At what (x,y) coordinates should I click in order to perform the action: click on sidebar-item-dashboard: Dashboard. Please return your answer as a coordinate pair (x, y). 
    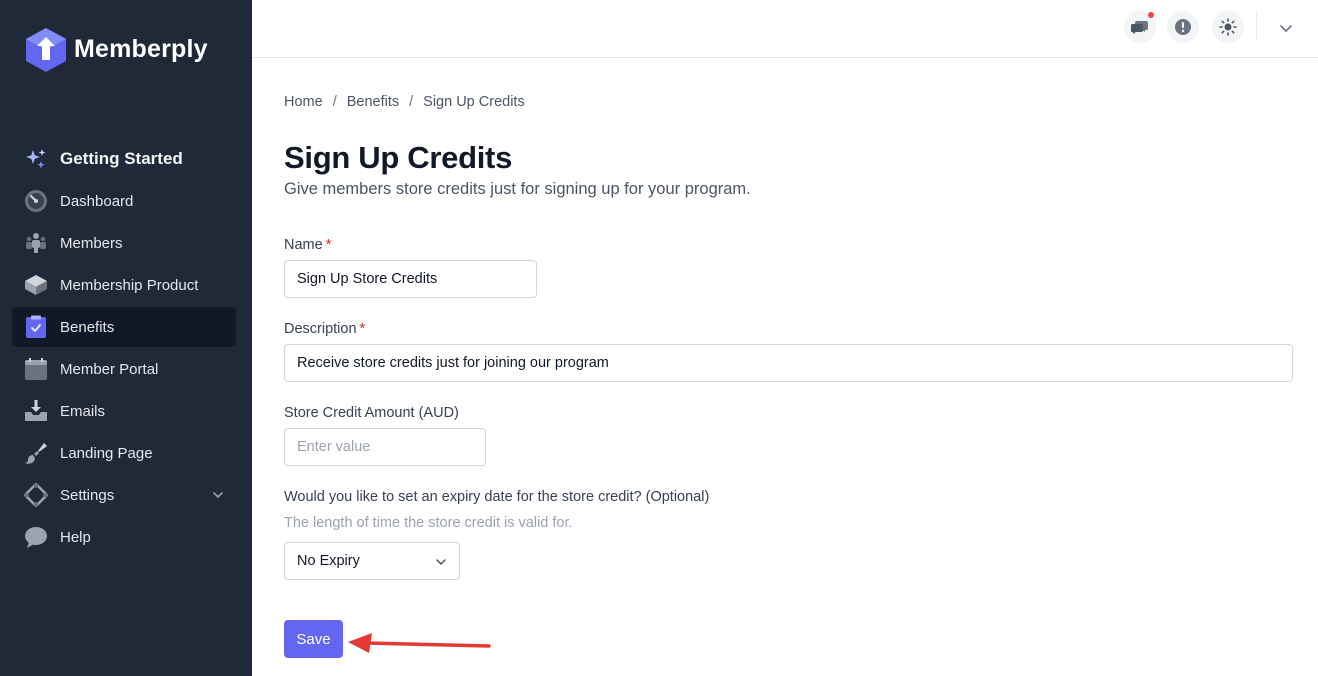
    Looking at the image, I should click on (124, 201).